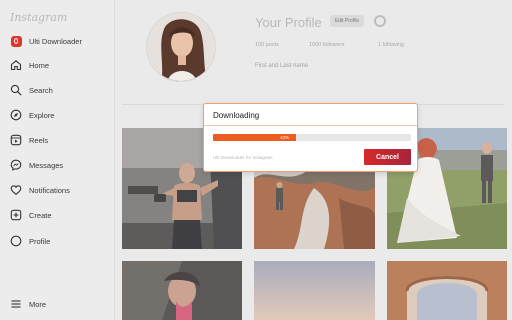 The height and width of the screenshot is (320, 512). Describe the element at coordinates (243, 157) in the screenshot. I see `dialog-footer-text: Ulti Downloader for Instagram` at that location.